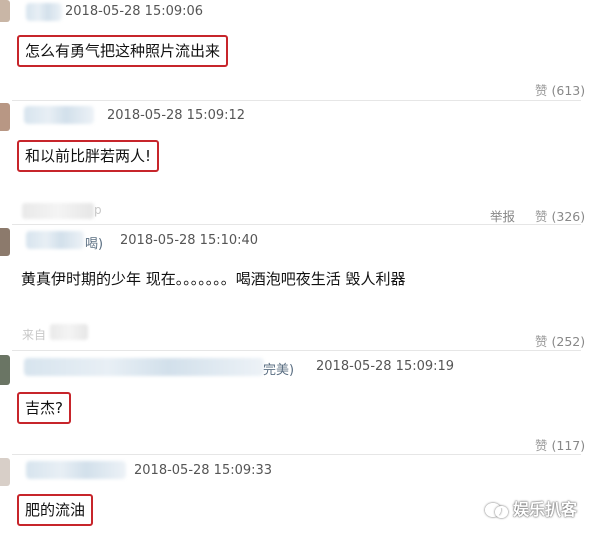  I want to click on source-label: p, so click(98, 210).